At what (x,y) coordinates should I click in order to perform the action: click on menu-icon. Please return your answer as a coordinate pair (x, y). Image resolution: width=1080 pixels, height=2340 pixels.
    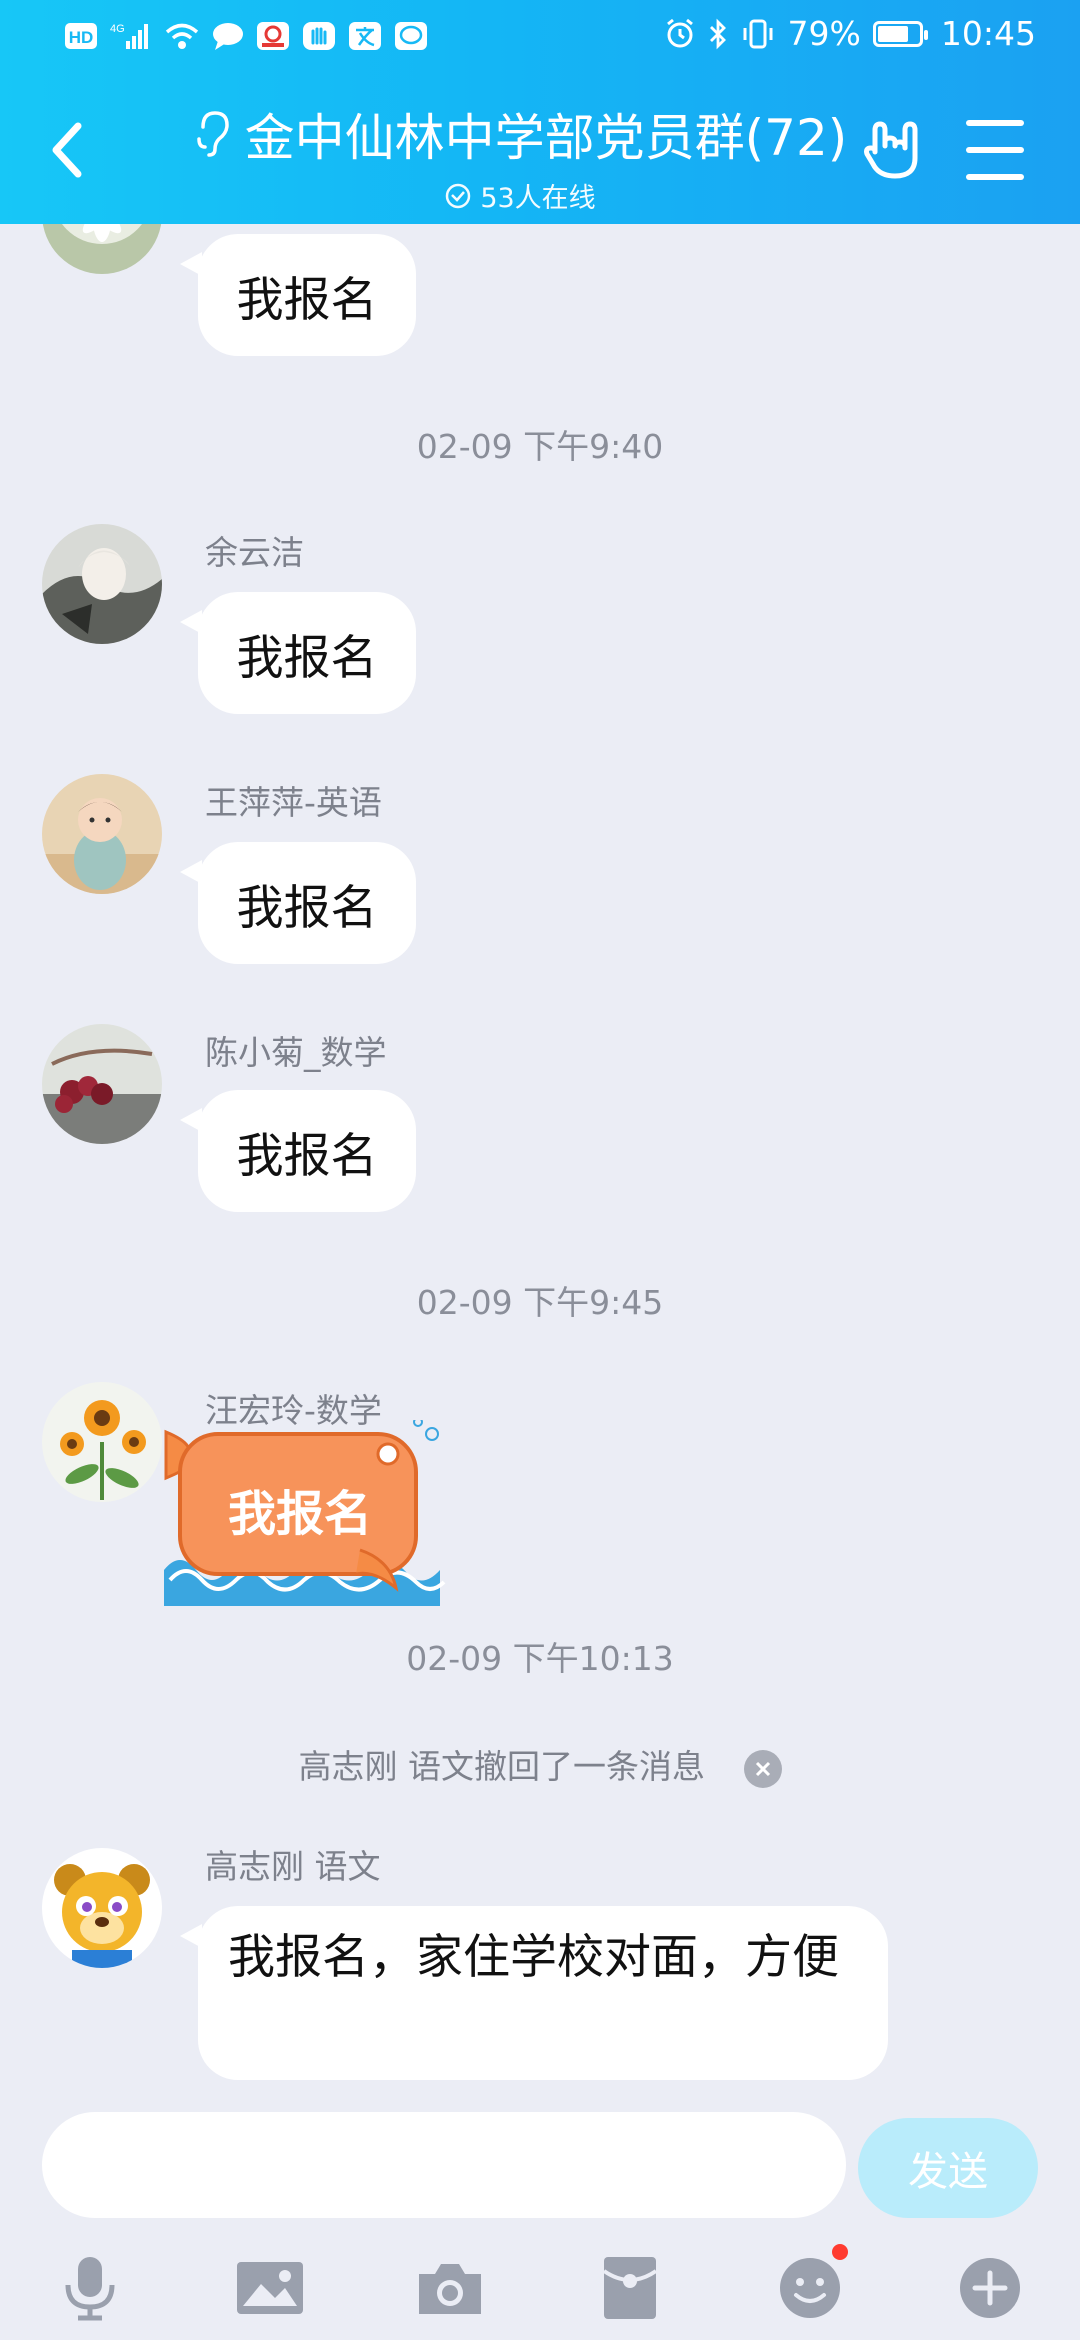
    Looking at the image, I should click on (995, 123).